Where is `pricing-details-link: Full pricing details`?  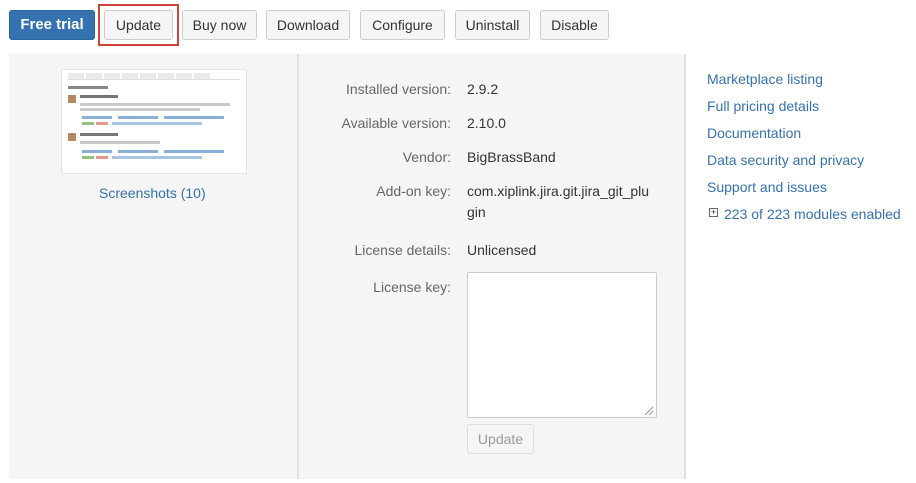
pricing-details-link: Full pricing details is located at coordinates (763, 106).